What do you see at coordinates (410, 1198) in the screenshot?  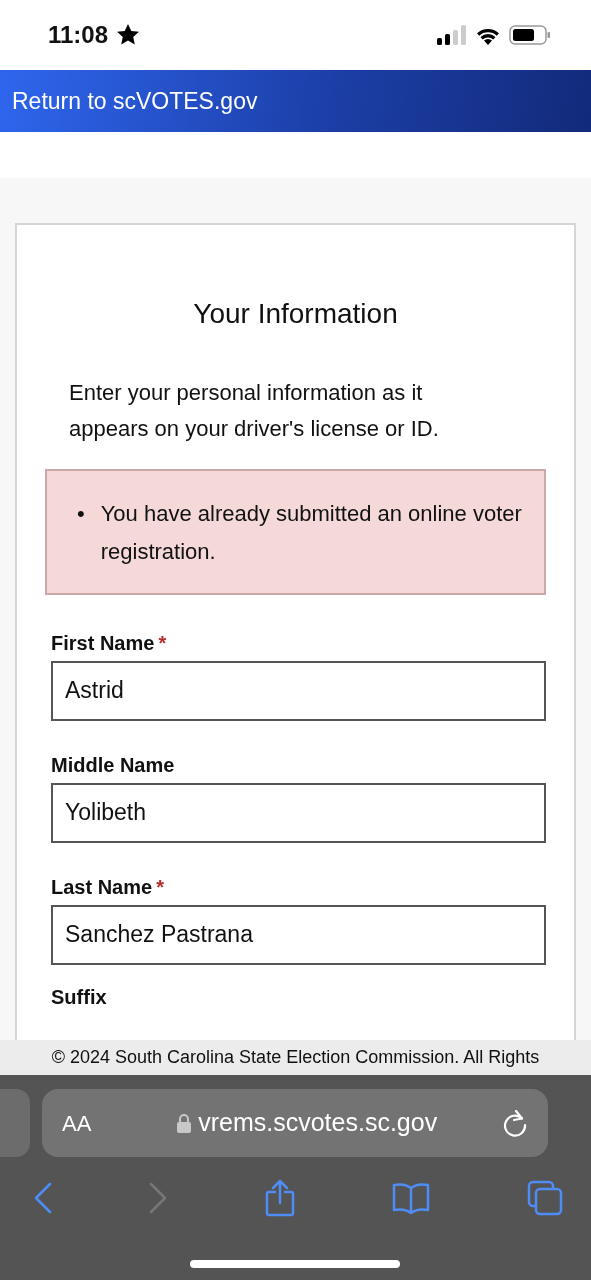 I see `bookmarks-icon` at bounding box center [410, 1198].